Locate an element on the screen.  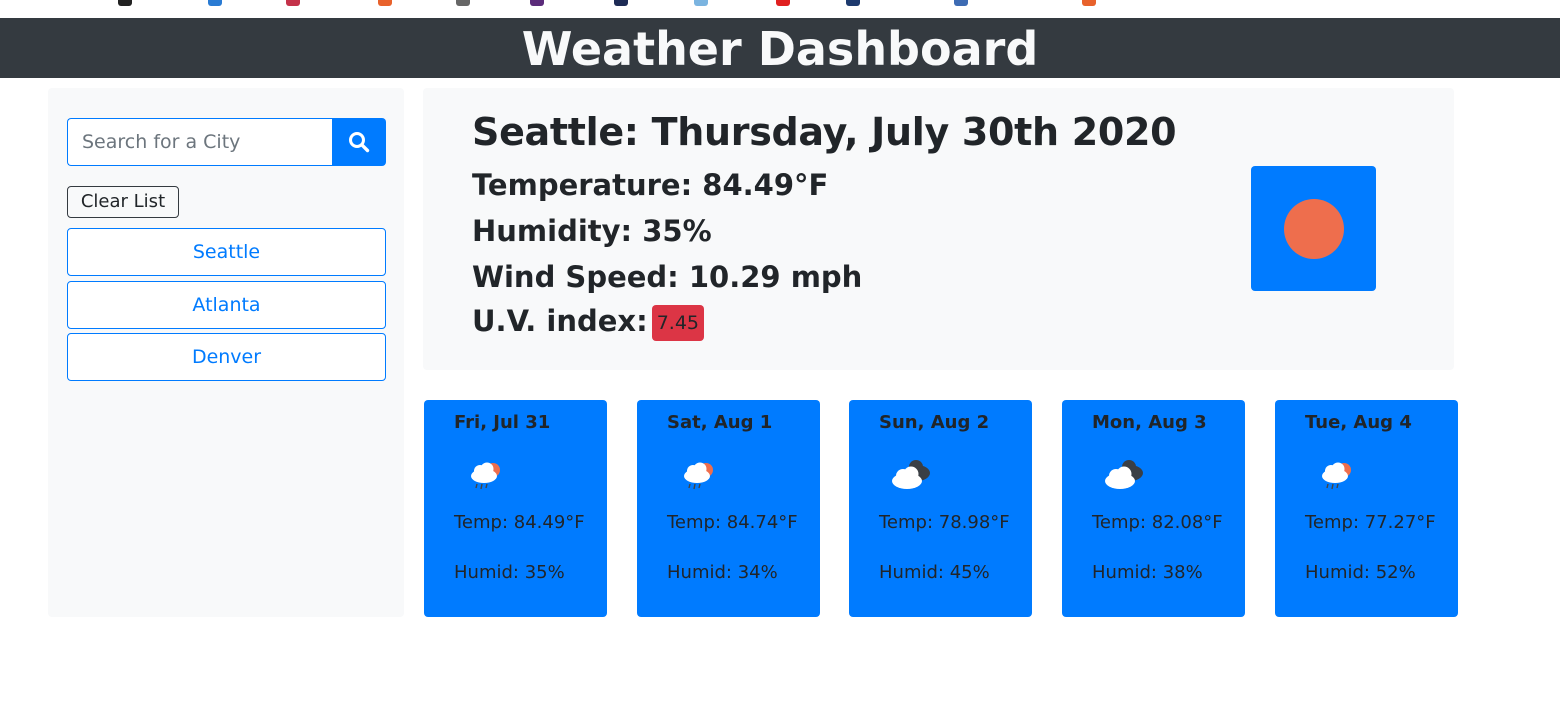
sun-icon is located at coordinates (1313, 228).